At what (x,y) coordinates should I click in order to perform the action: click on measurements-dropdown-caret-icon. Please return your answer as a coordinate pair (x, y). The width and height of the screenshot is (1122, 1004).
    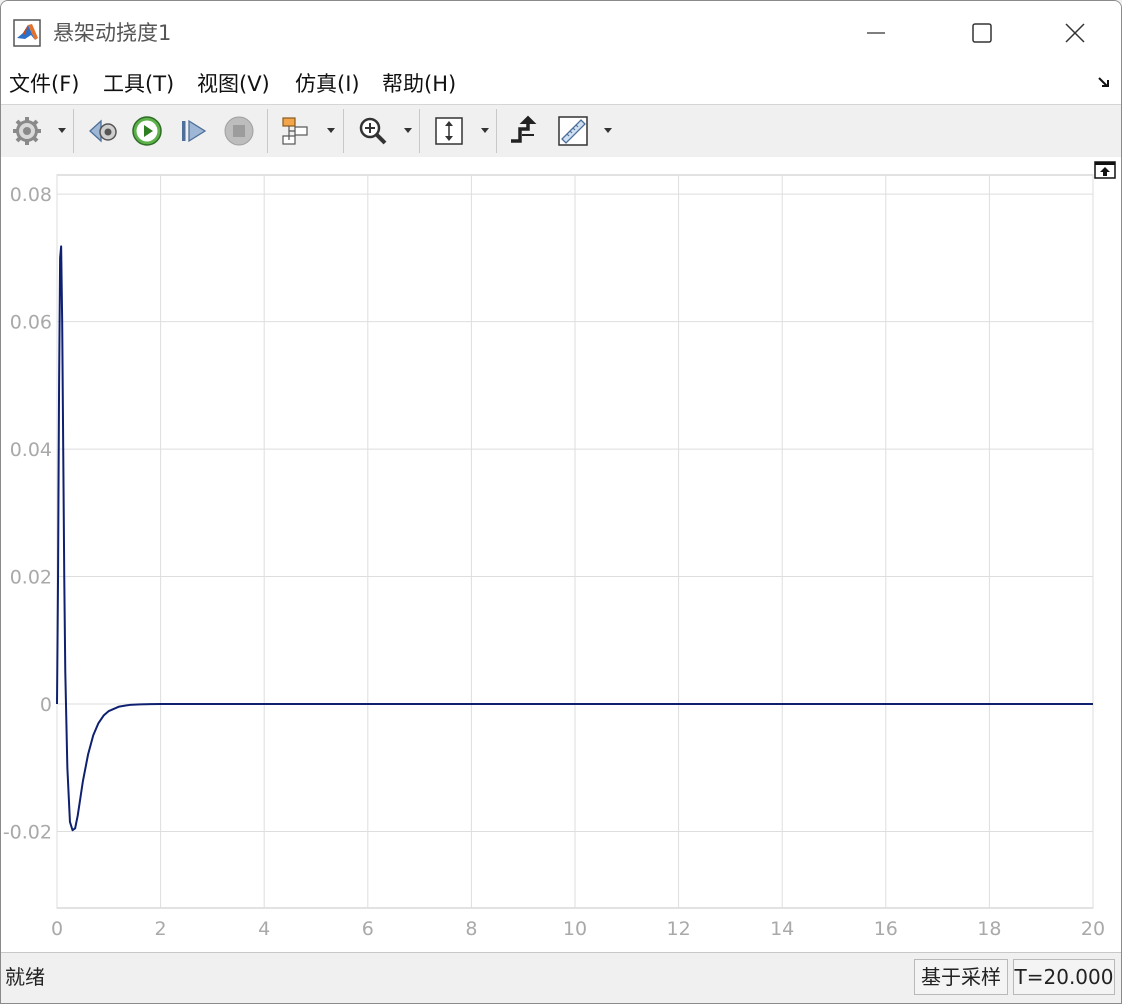
    Looking at the image, I should click on (608, 131).